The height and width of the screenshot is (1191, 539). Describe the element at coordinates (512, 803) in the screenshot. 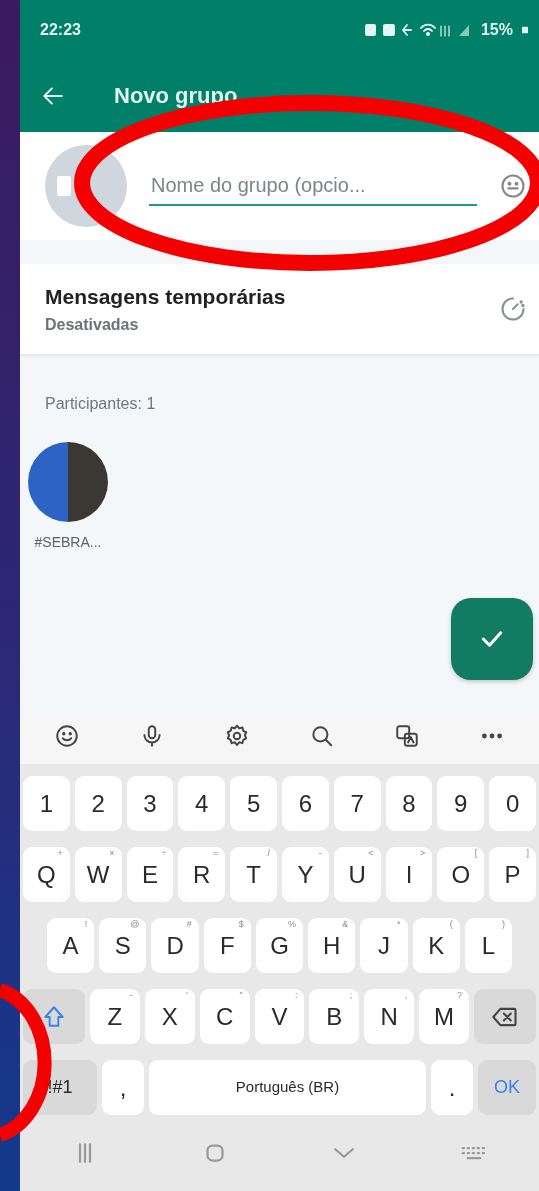

I see `keyboard-key: 0` at that location.